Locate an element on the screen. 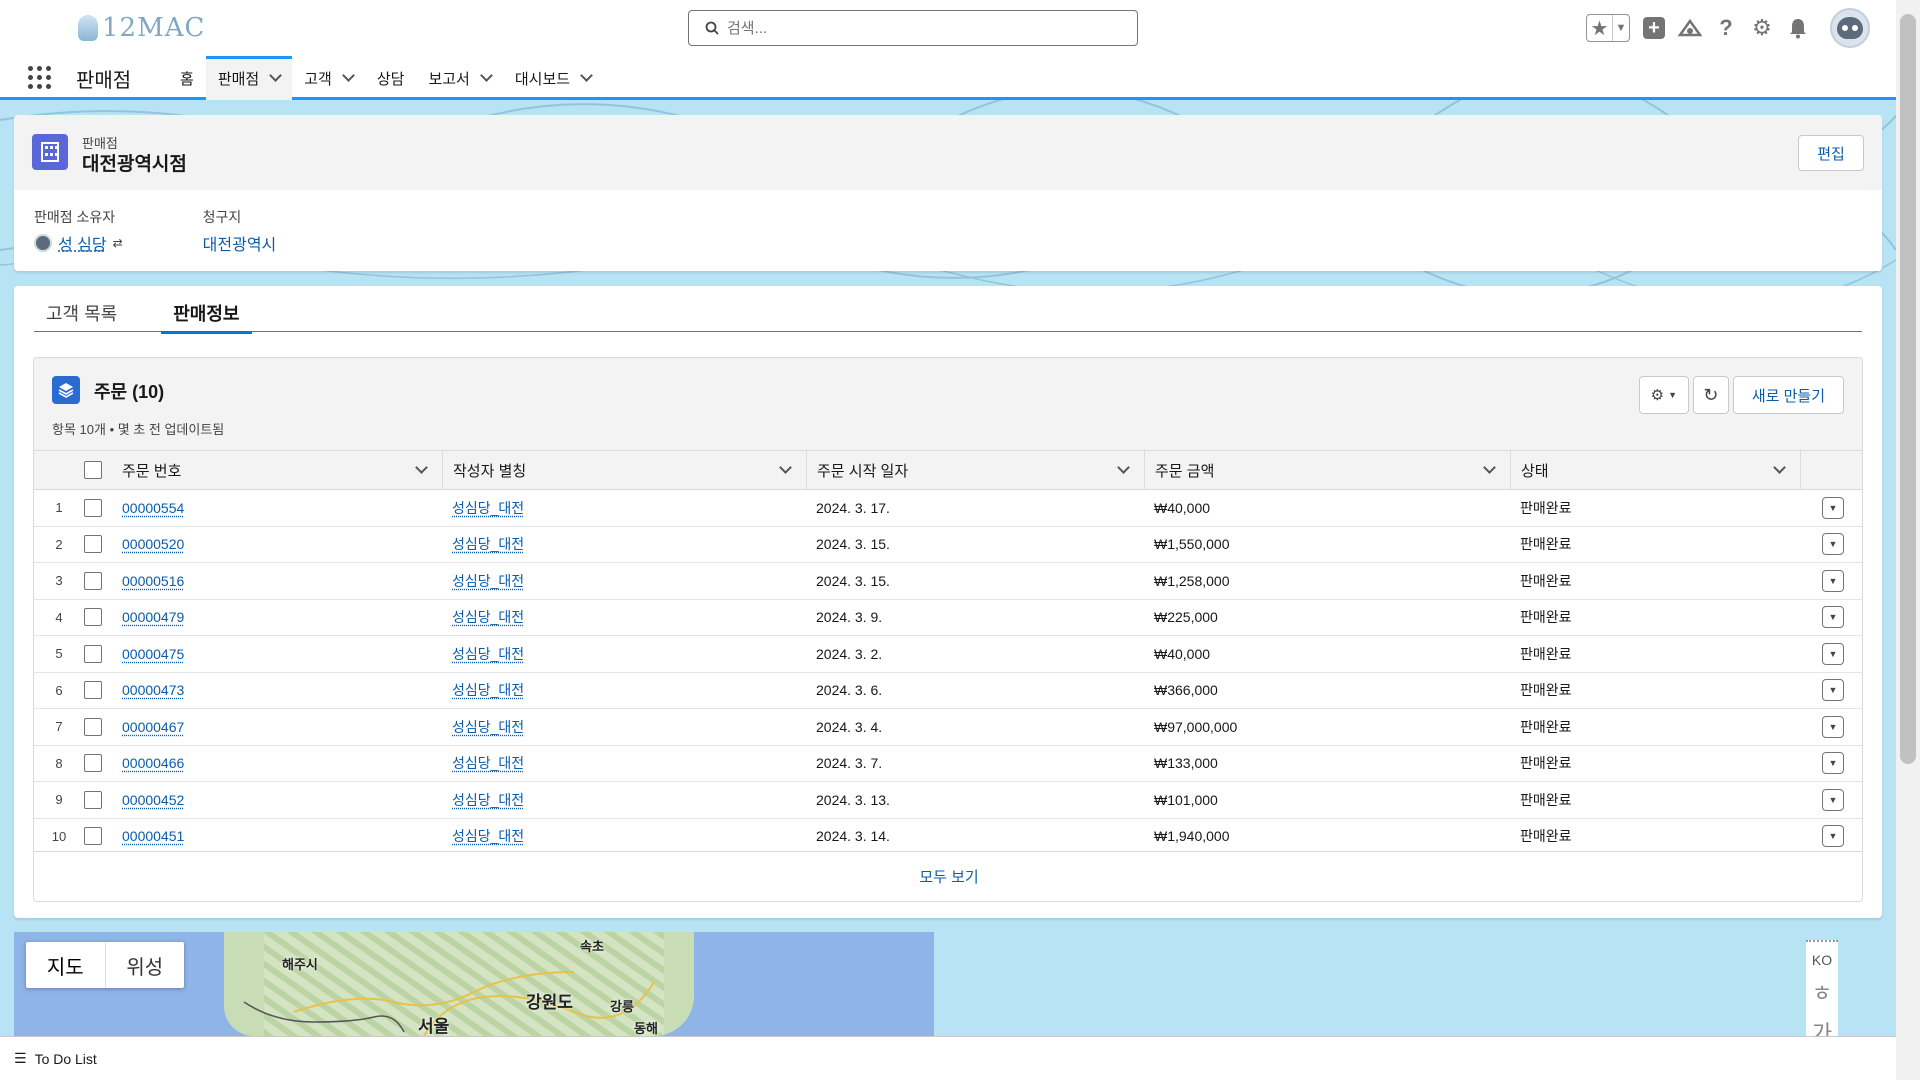 The height and width of the screenshot is (1080, 1920). scrollbar-thumb is located at coordinates (1908, 389).